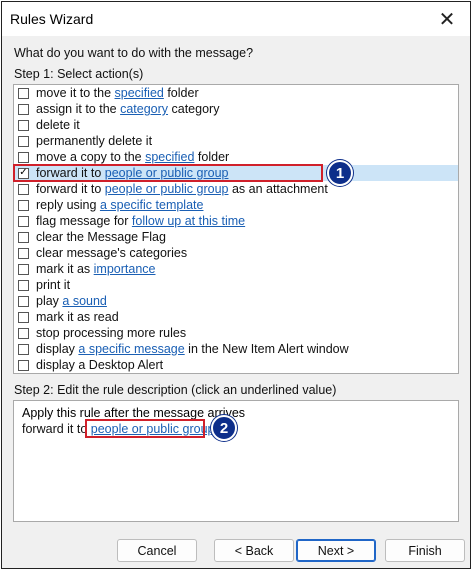 The height and width of the screenshot is (573, 474). What do you see at coordinates (336, 550) in the screenshot?
I see `next-button: Next >` at bounding box center [336, 550].